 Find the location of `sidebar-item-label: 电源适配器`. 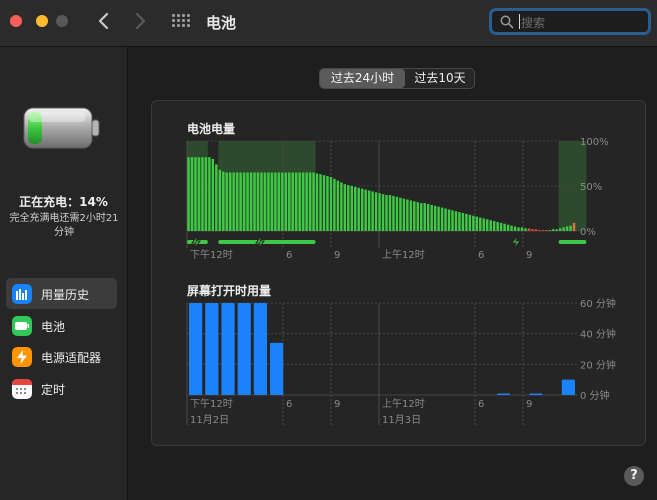

sidebar-item-label: 电源适配器 is located at coordinates (71, 358).